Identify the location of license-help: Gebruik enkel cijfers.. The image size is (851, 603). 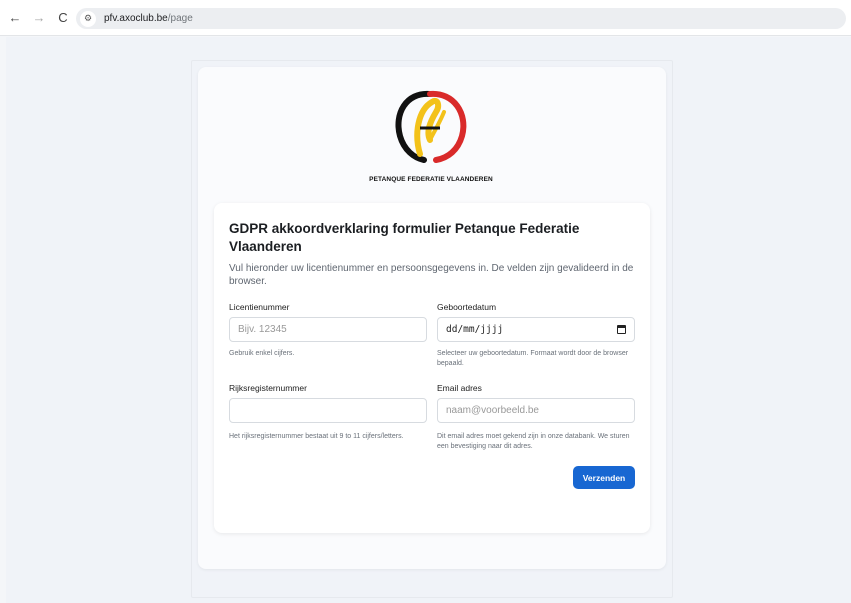
(262, 353).